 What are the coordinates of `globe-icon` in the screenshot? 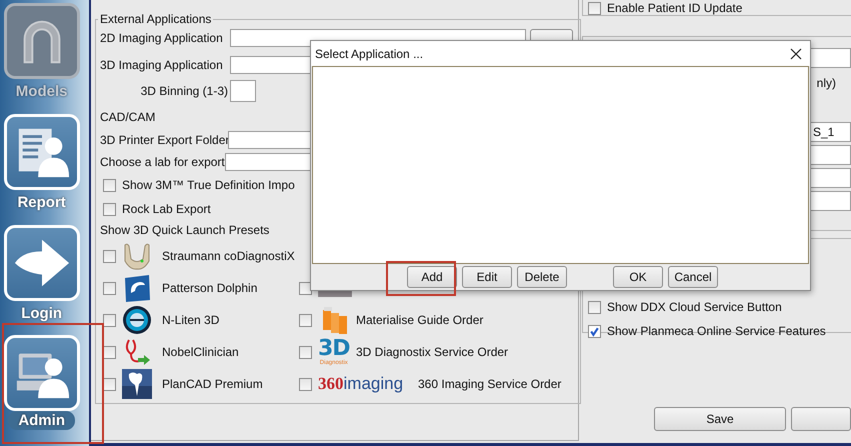 It's located at (137, 320).